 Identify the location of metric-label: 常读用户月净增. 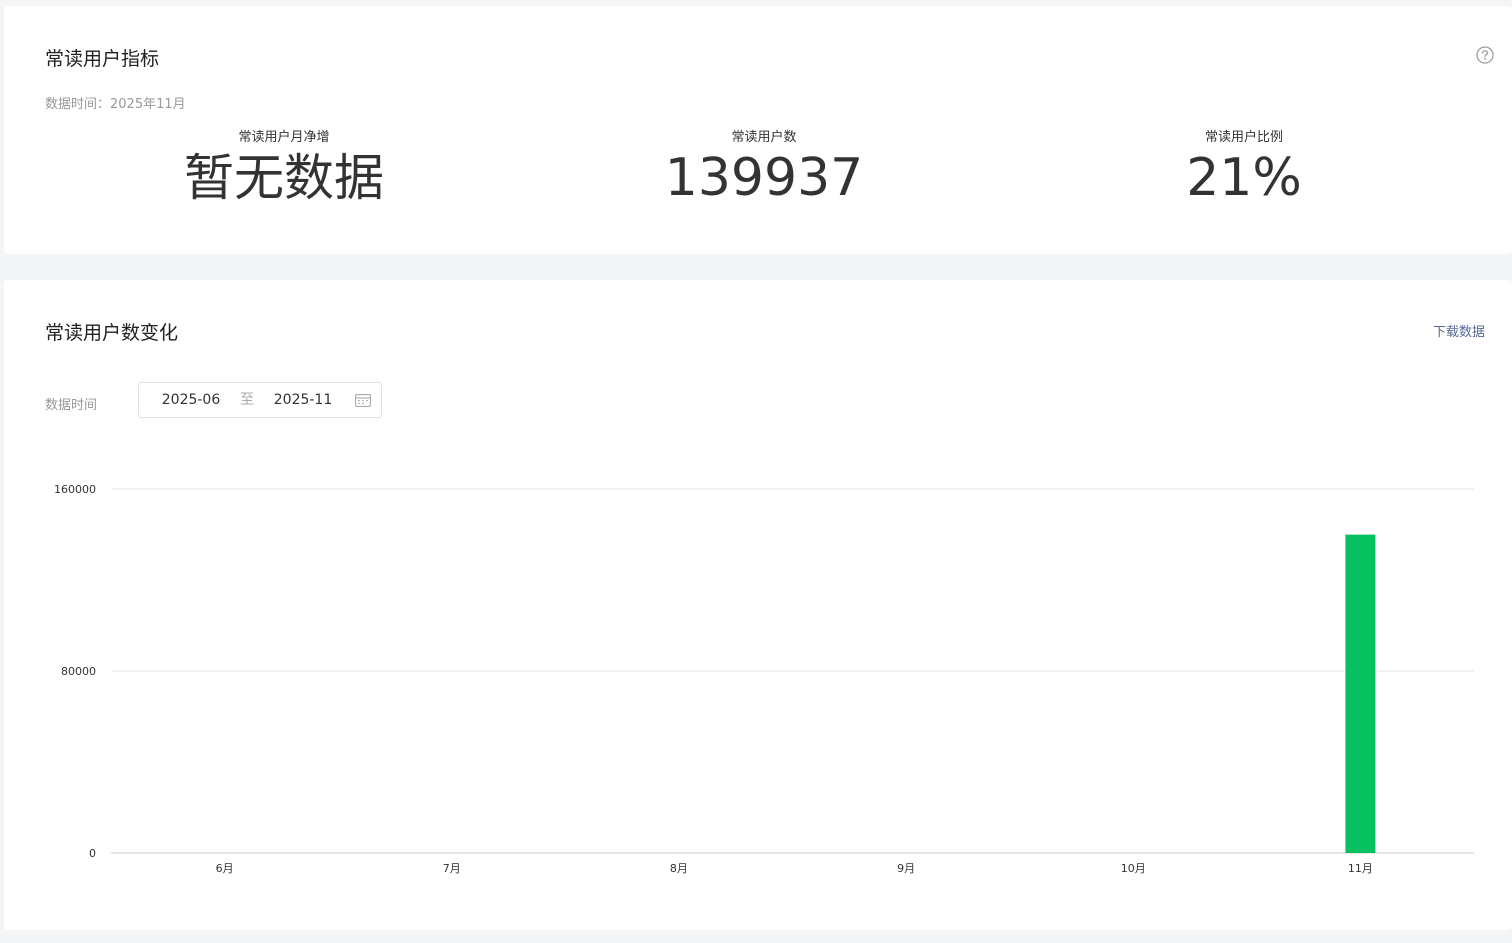
(284, 137).